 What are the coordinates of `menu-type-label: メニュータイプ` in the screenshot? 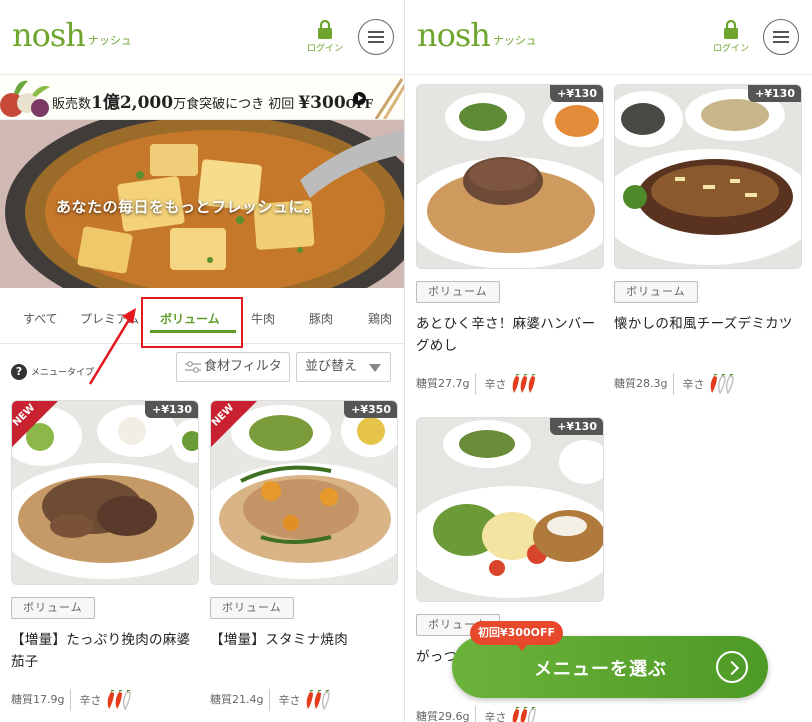 It's located at (62, 371).